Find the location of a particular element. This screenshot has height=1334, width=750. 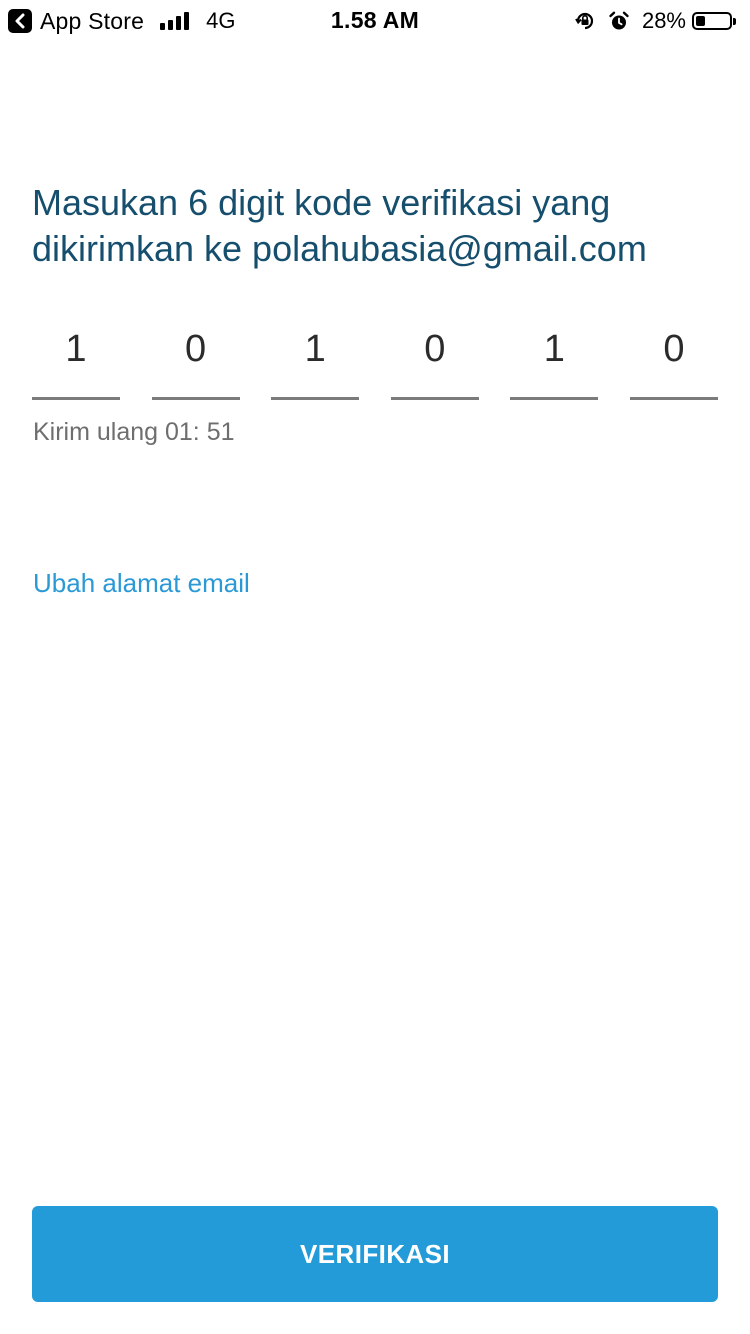

verify-button: VERIFIKASI is located at coordinates (375, 1254).